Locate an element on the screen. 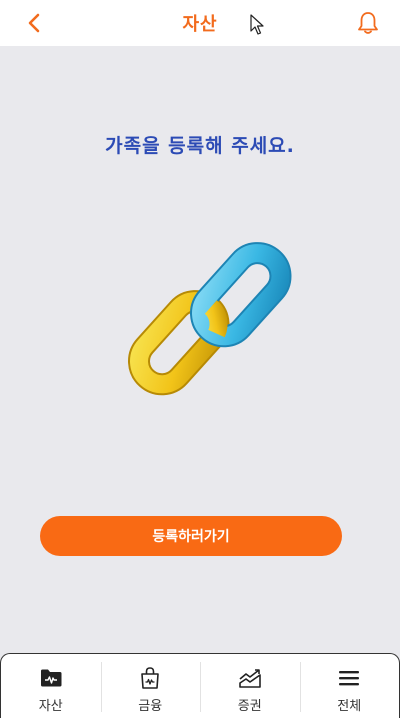 This screenshot has height=718, width=400. go-register-button: 등록하러가기 is located at coordinates (191, 536).